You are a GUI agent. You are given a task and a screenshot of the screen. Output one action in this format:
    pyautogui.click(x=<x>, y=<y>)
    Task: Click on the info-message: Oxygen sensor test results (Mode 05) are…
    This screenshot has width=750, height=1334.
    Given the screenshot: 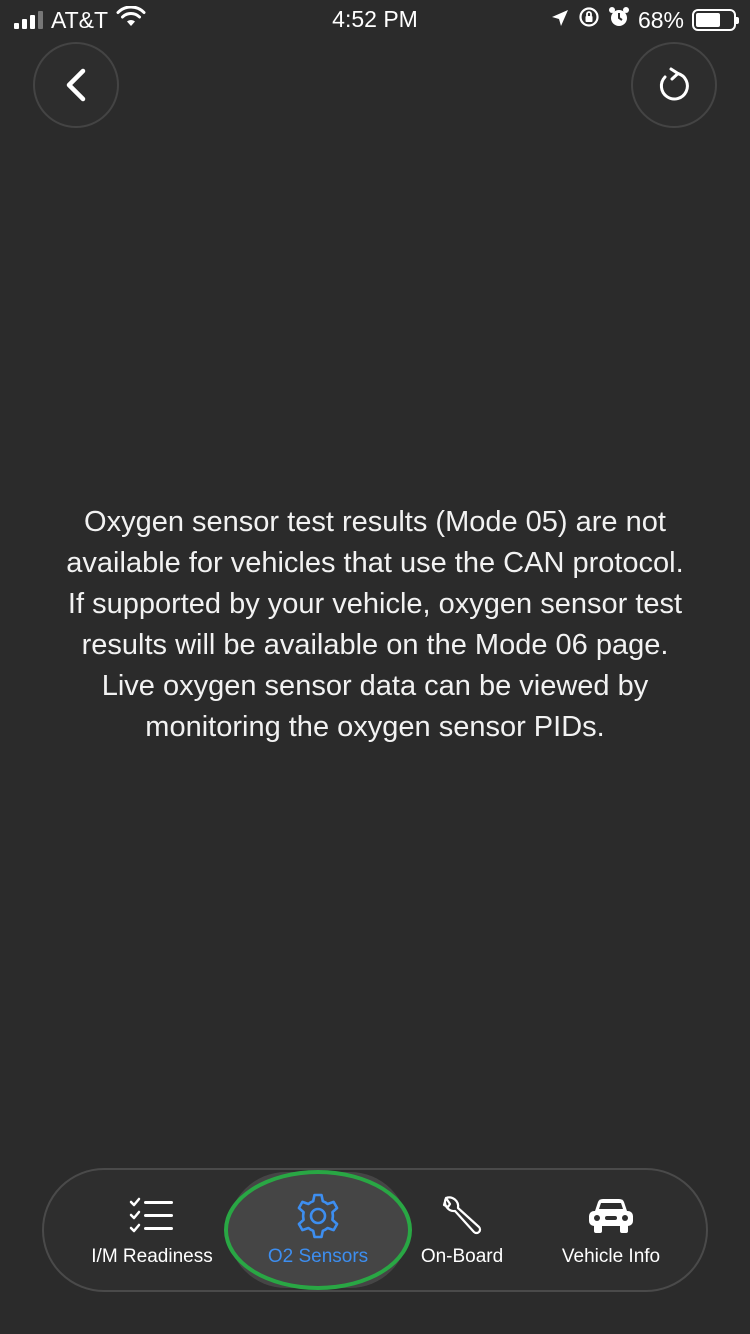 What is the action you would take?
    pyautogui.click(x=375, y=624)
    